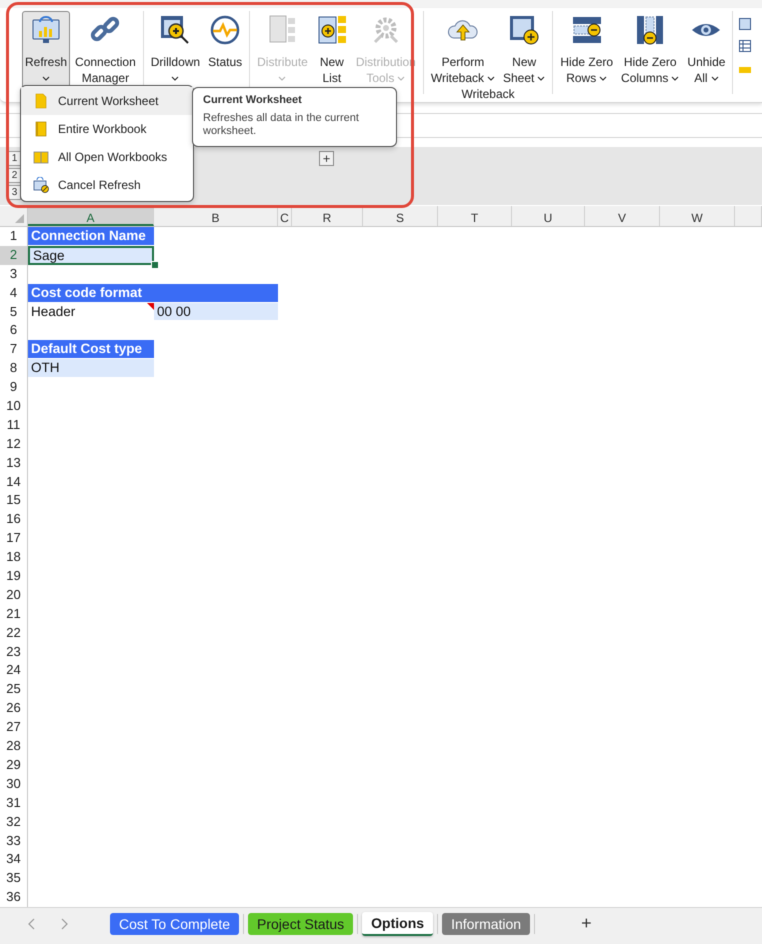  I want to click on group-label: Writeback, so click(488, 94).